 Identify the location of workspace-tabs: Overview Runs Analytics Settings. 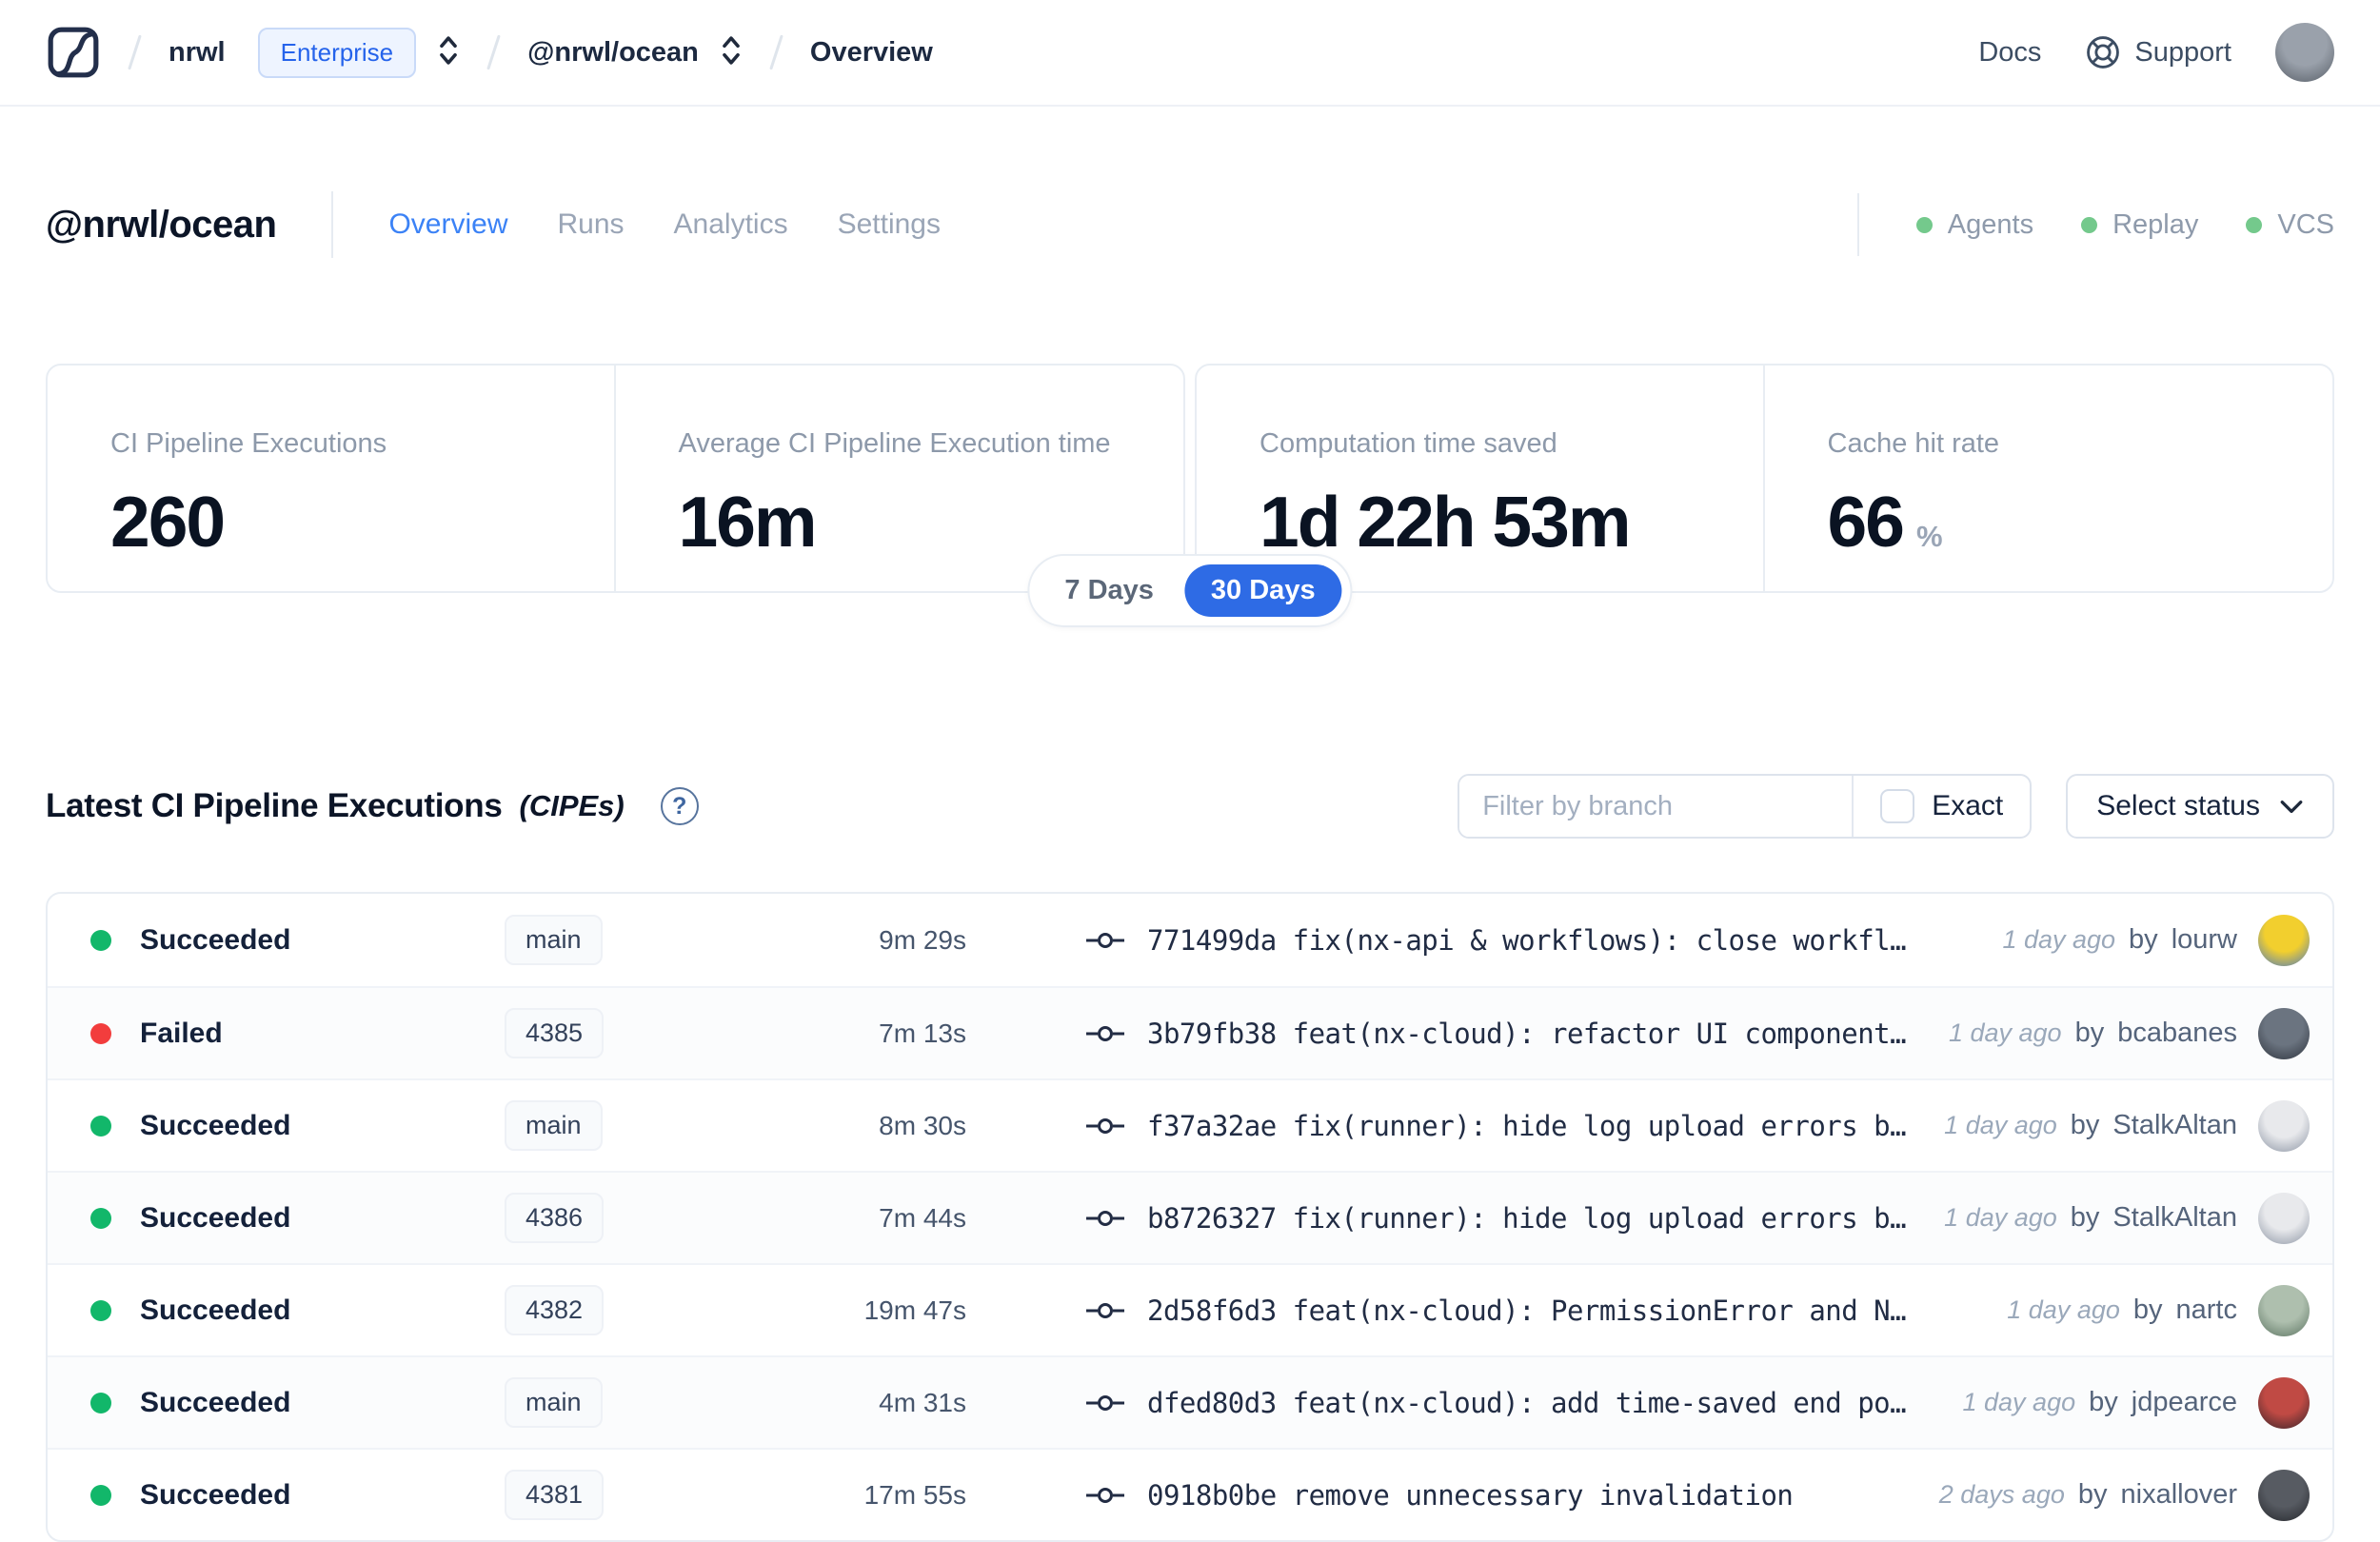
(664, 224).